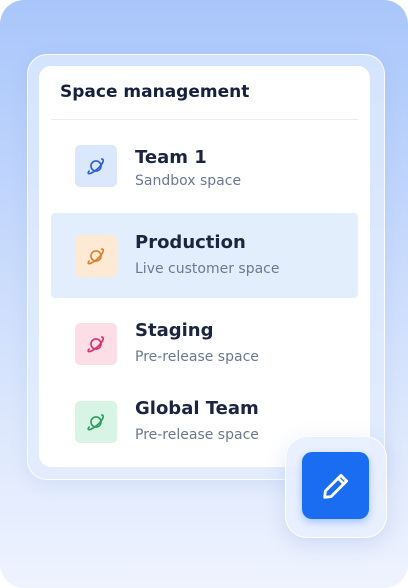  Describe the element at coordinates (204, 255) in the screenshot. I see `space-item-production: Production Live customer space` at that location.